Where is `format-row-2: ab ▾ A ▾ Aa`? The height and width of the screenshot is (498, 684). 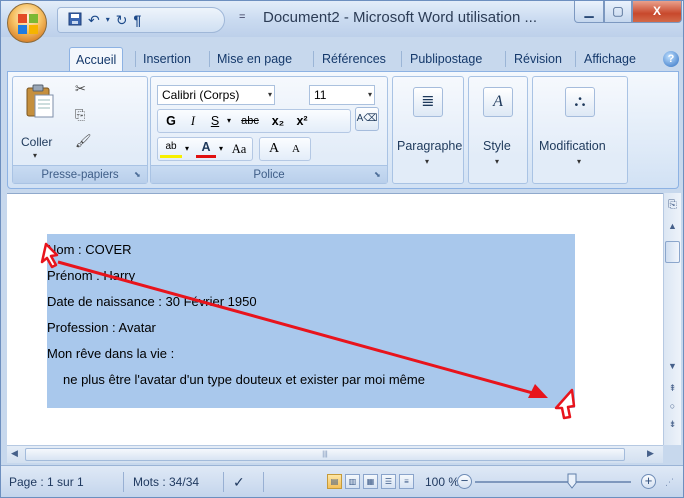
format-row-2: ab ▾ A ▾ Aa is located at coordinates (205, 149).